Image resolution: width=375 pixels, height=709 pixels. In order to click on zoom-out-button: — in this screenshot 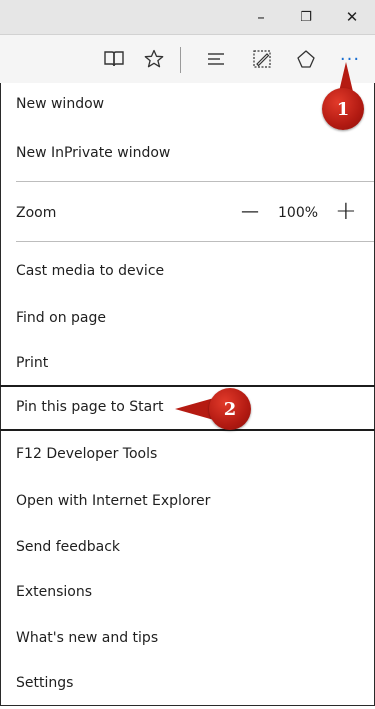, I will do `click(250, 211)`.